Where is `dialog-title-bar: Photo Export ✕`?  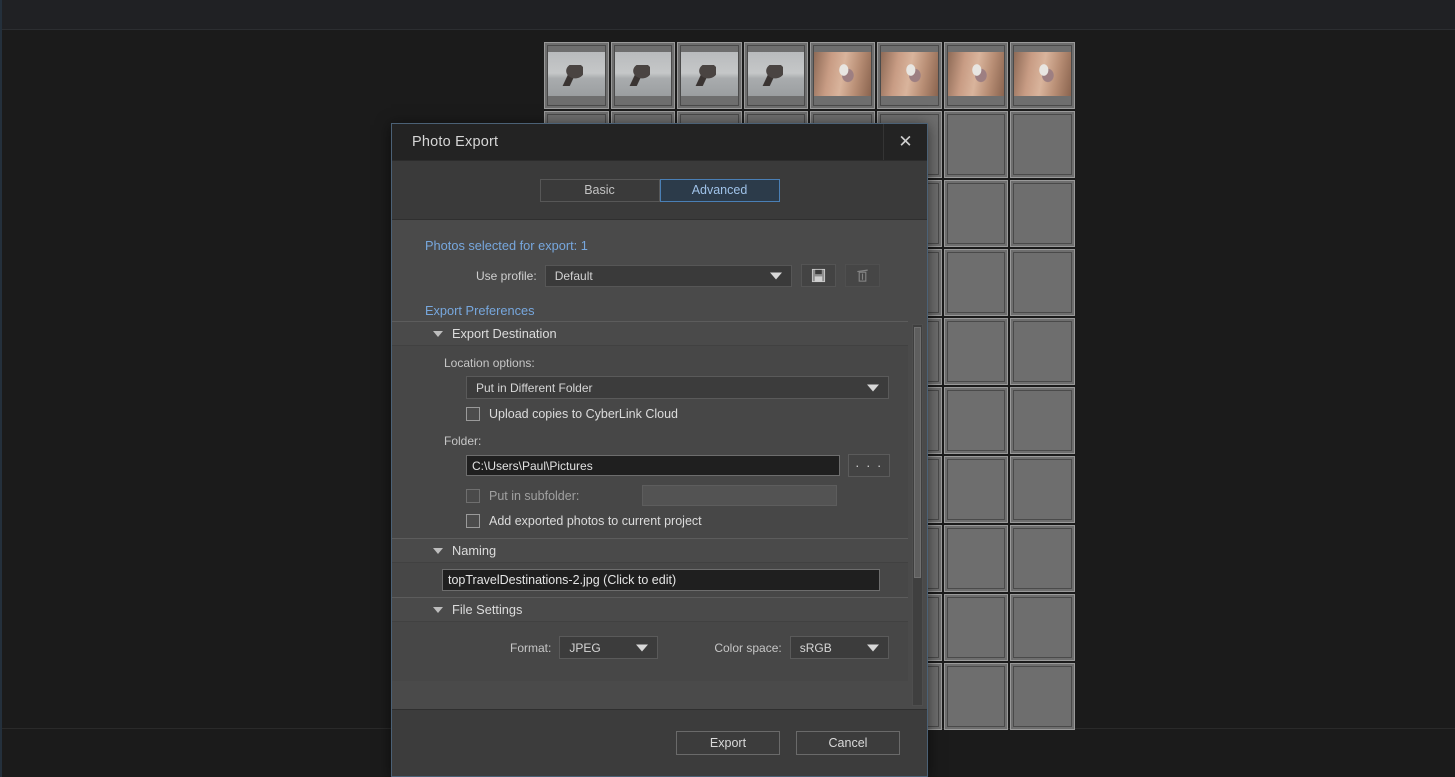 dialog-title-bar: Photo Export ✕ is located at coordinates (659, 142).